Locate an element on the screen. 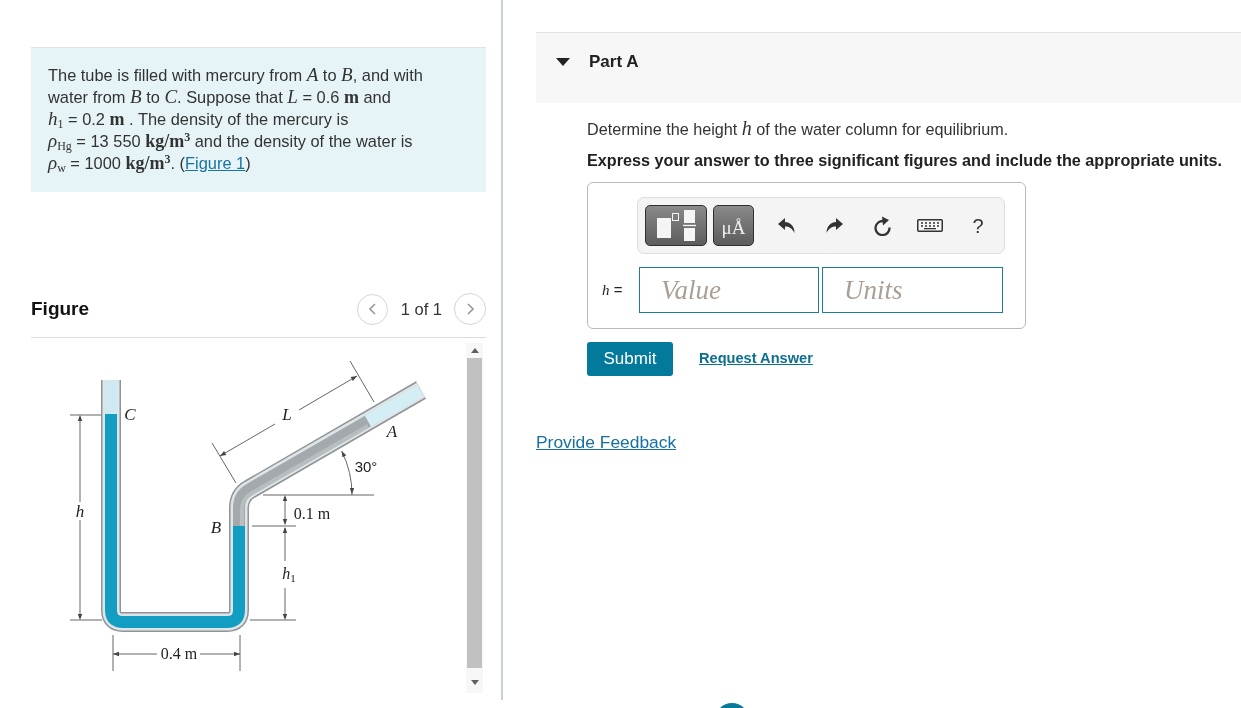 This screenshot has width=1241, height=708. diagram-label: L is located at coordinates (287, 414).